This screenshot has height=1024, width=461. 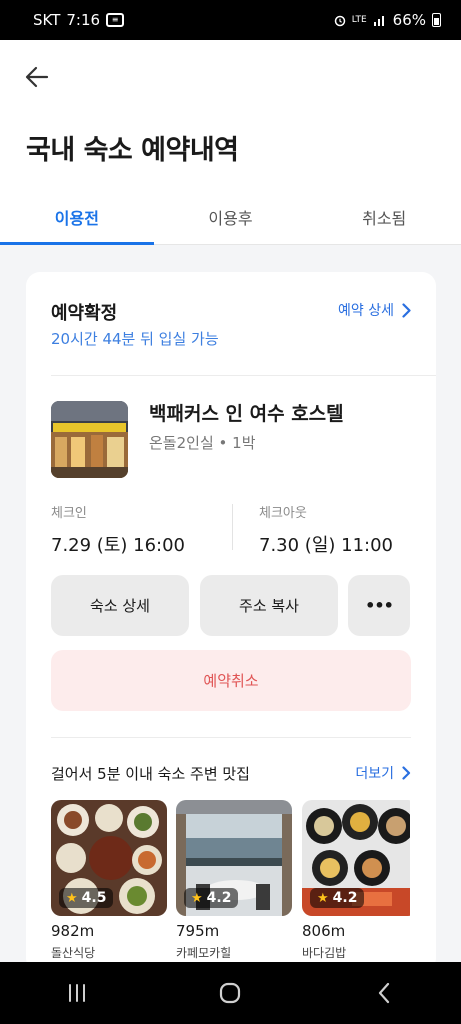 What do you see at coordinates (135, 339) in the screenshot?
I see `checkin-countdown: 20시간 44분 뒤 입실 가능` at bounding box center [135, 339].